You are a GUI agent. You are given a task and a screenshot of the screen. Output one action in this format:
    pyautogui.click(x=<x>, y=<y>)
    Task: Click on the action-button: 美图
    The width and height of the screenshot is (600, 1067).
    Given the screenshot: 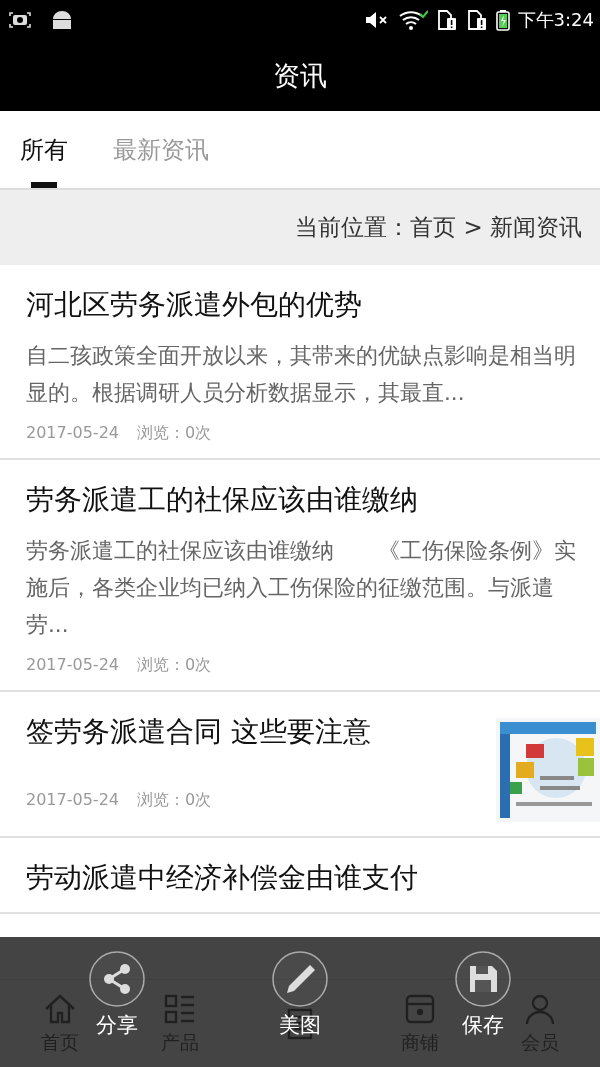 What is the action you would take?
    pyautogui.click(x=300, y=1002)
    